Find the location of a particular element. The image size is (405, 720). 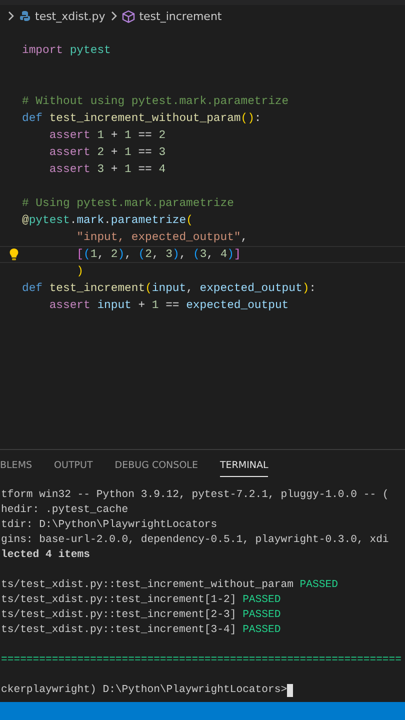

cube-icon is located at coordinates (129, 16).